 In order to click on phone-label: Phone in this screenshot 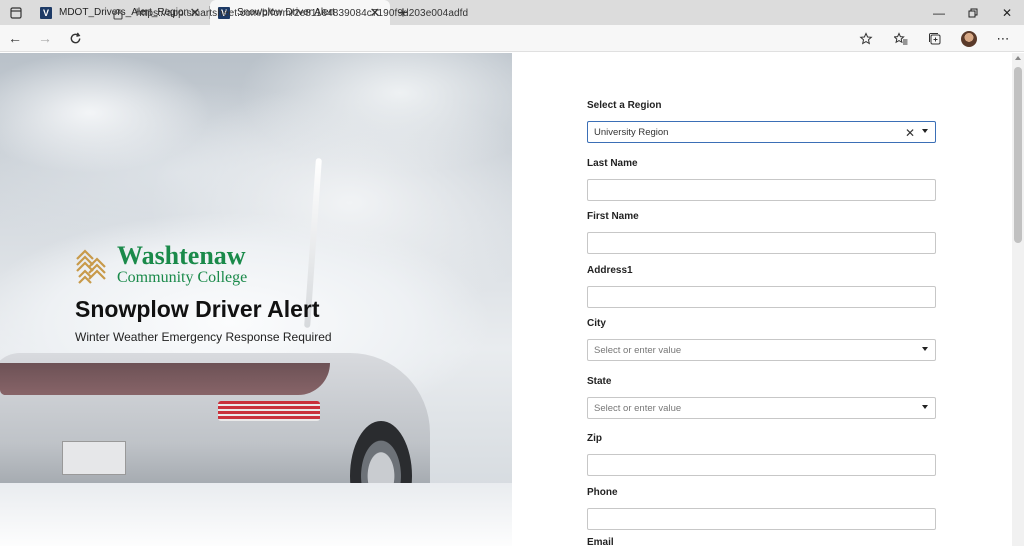, I will do `click(602, 492)`.